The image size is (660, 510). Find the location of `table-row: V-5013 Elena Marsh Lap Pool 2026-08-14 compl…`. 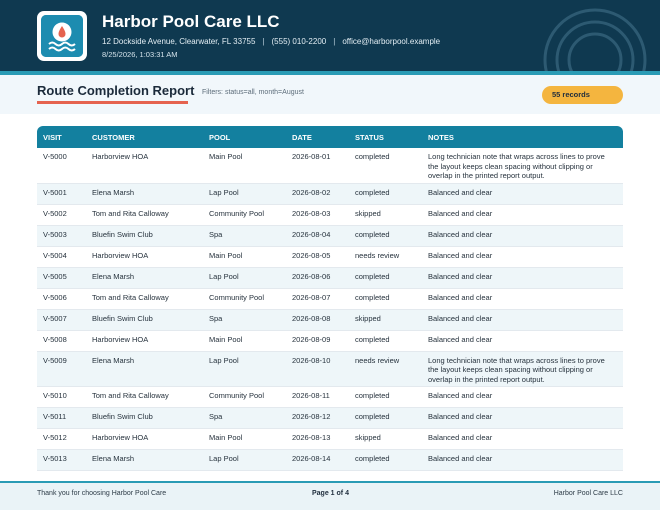

table-row: V-5013 Elena Marsh Lap Pool 2026-08-14 compl… is located at coordinates (330, 460).